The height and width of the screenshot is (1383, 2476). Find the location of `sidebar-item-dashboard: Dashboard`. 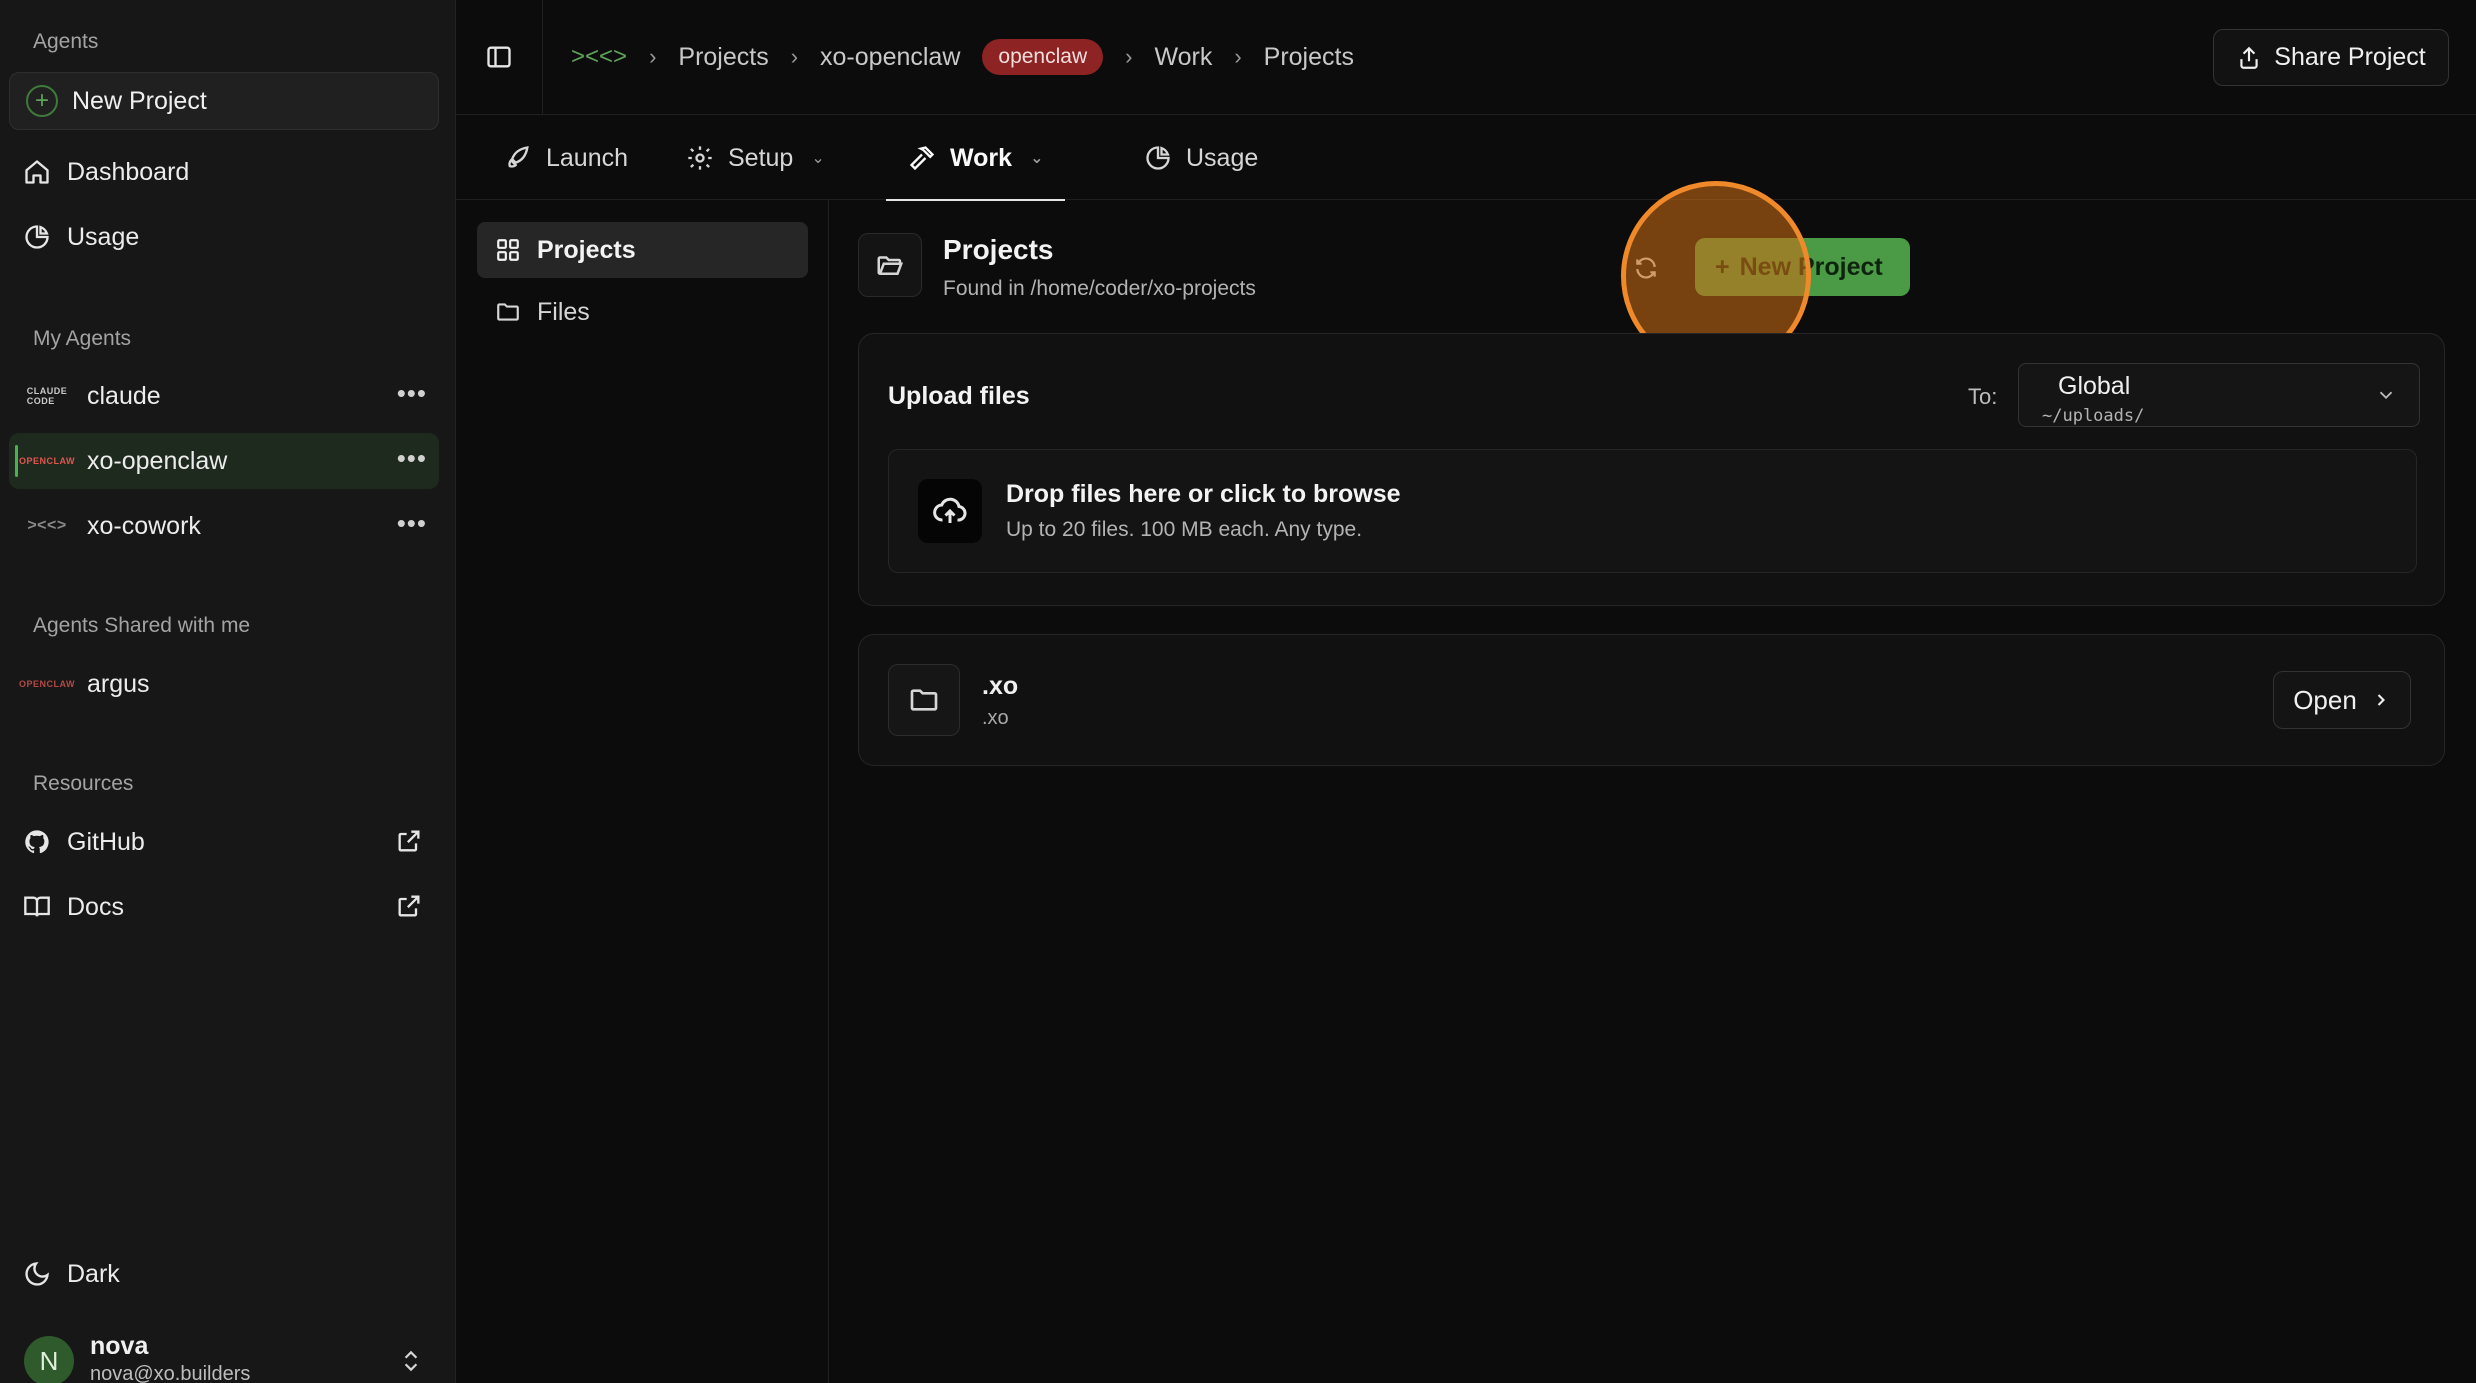

sidebar-item-dashboard: Dashboard is located at coordinates (224, 172).